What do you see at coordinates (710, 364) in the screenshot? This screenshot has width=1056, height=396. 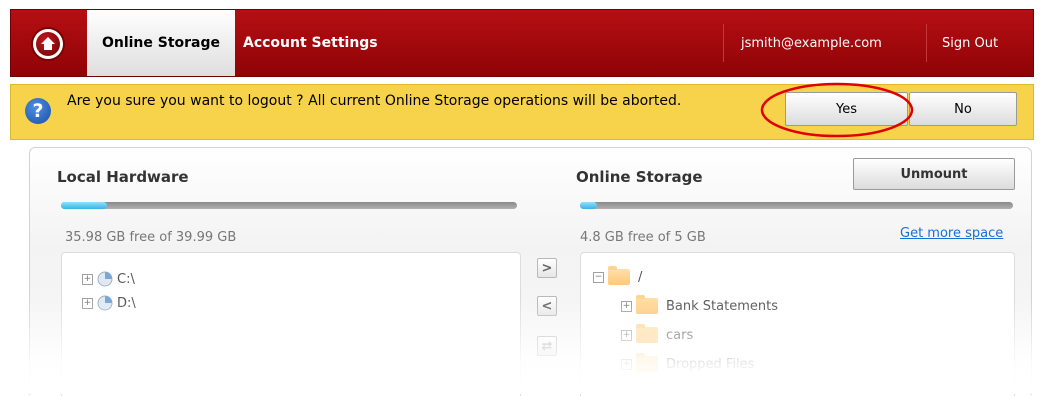 I see `folder-label: Dropped Files` at bounding box center [710, 364].